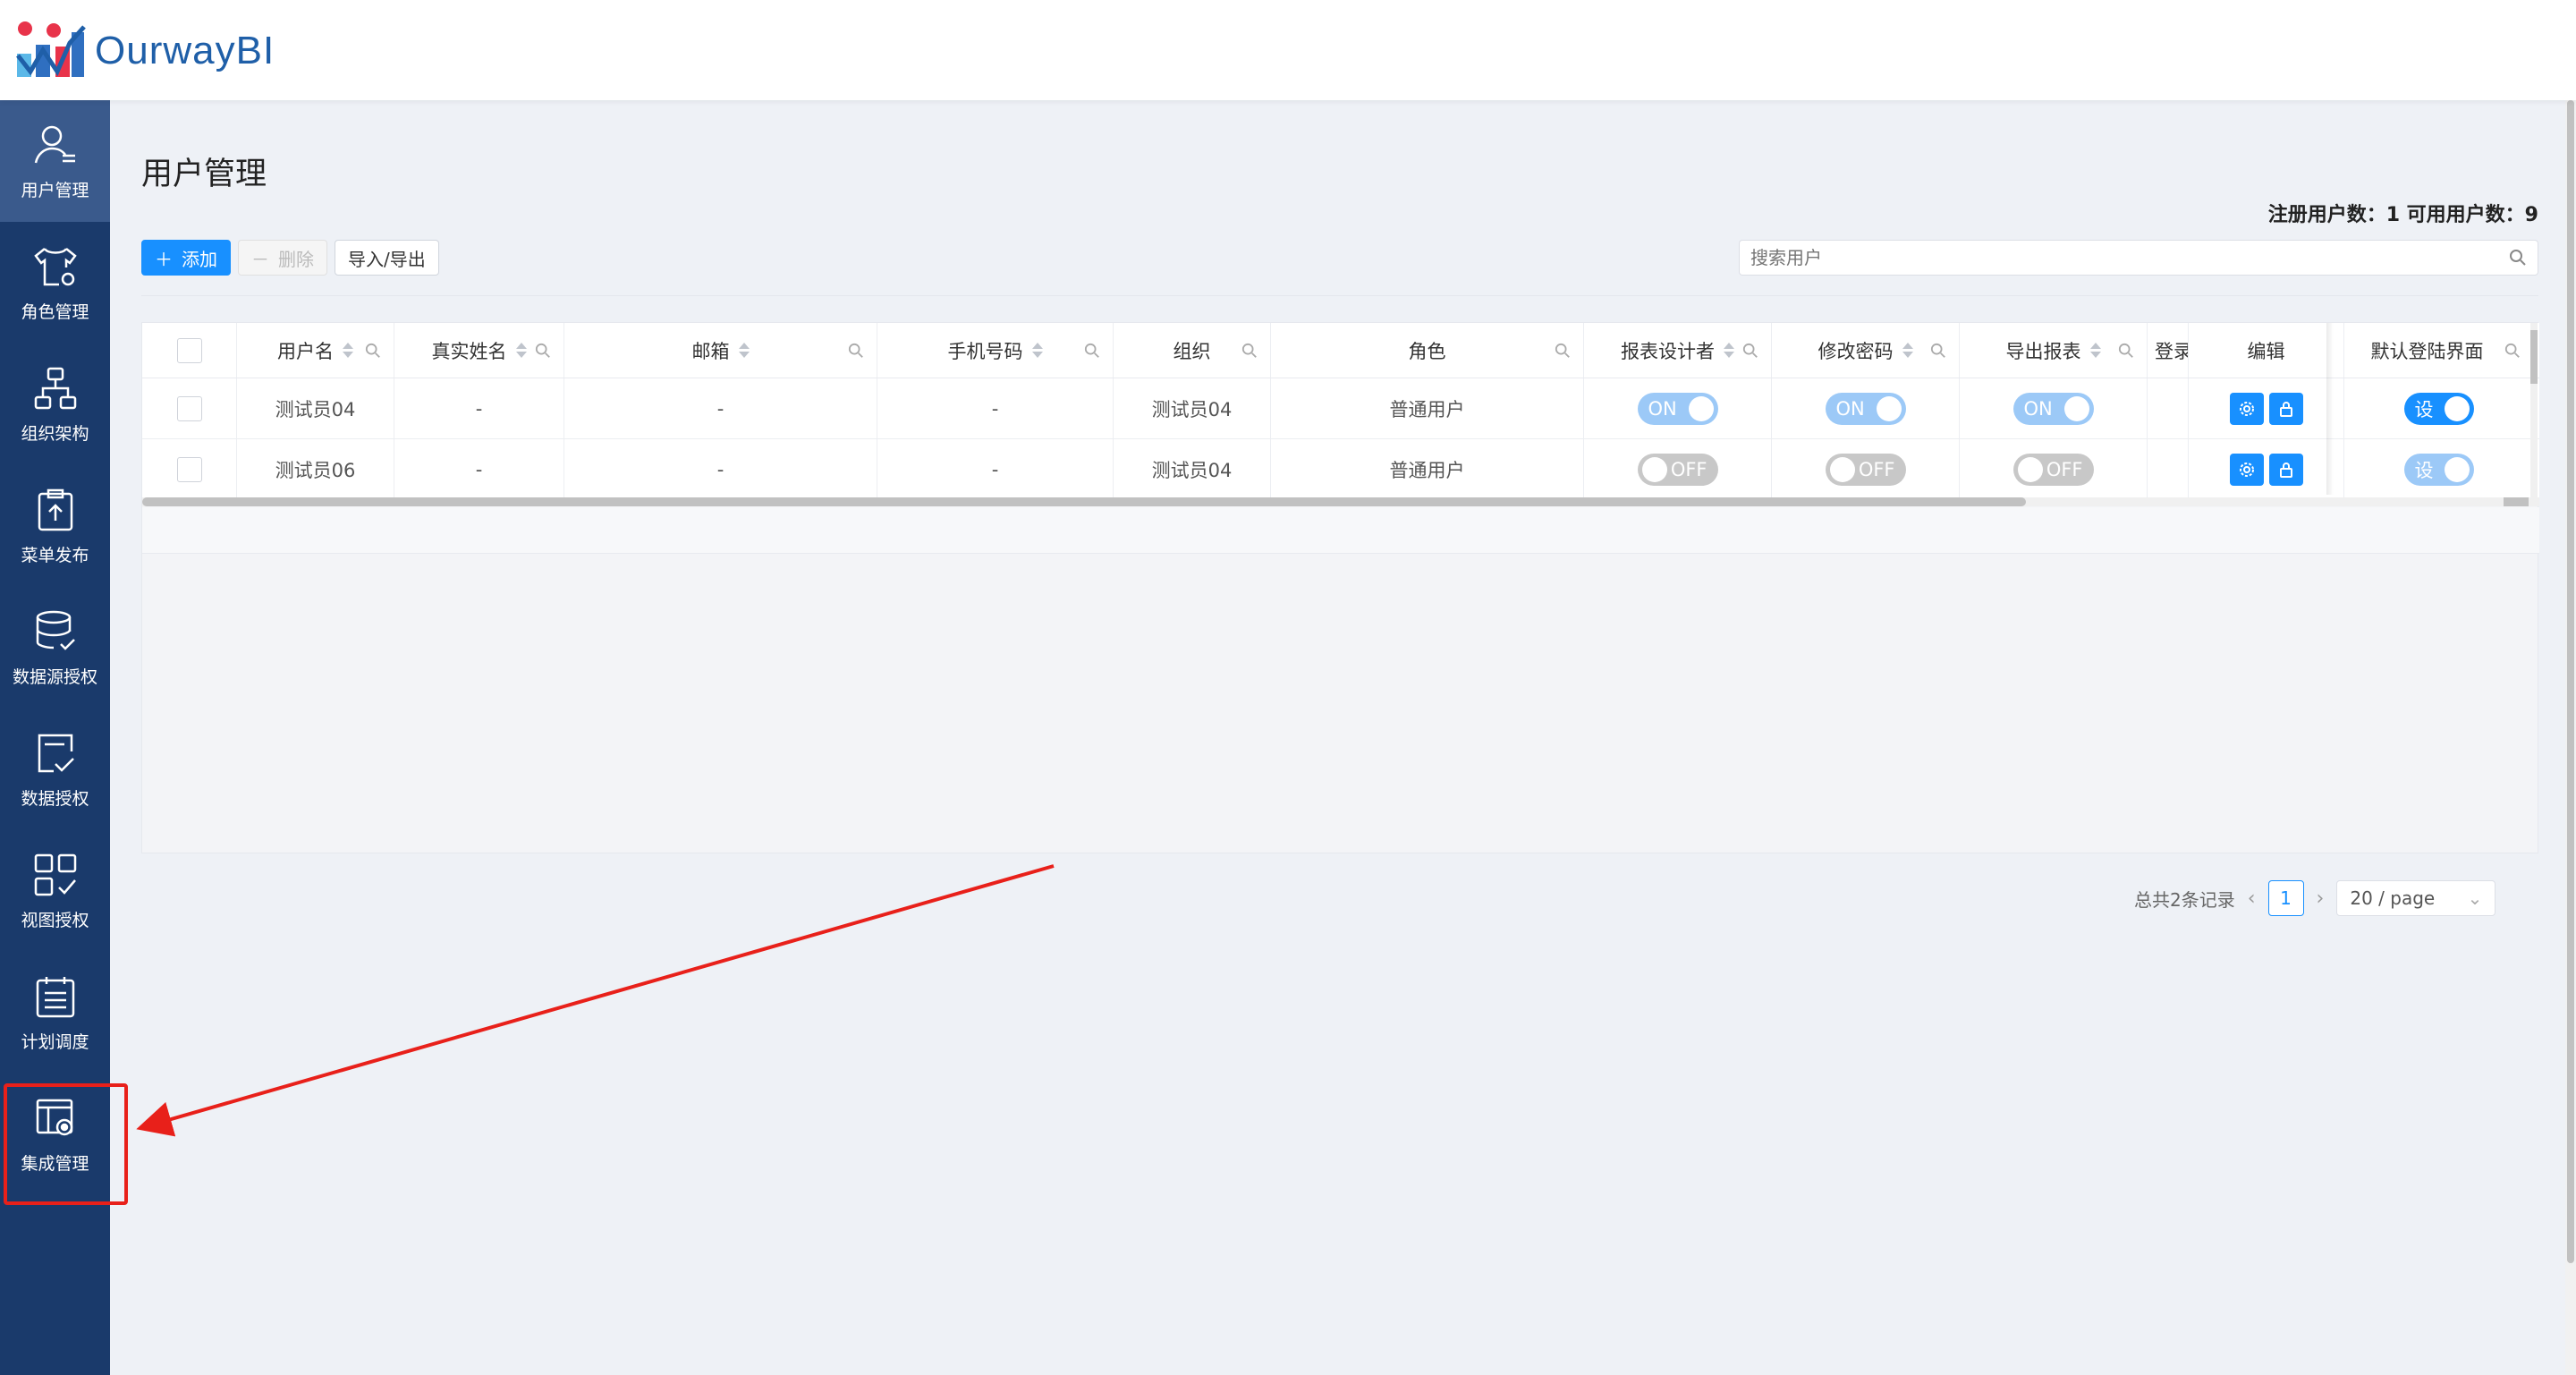 This screenshot has height=1375, width=2576. I want to click on horizontal-scrollbar, so click(1340, 501).